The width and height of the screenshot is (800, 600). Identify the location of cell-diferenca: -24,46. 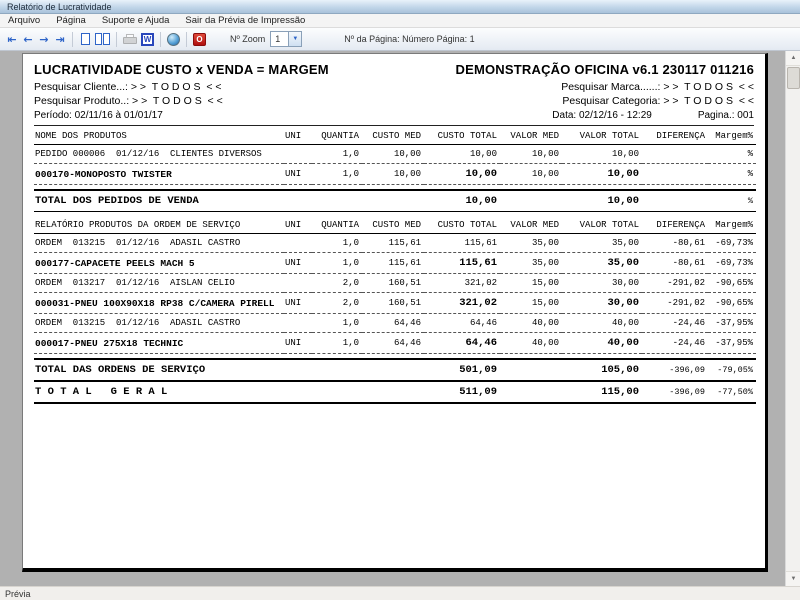
(675, 343).